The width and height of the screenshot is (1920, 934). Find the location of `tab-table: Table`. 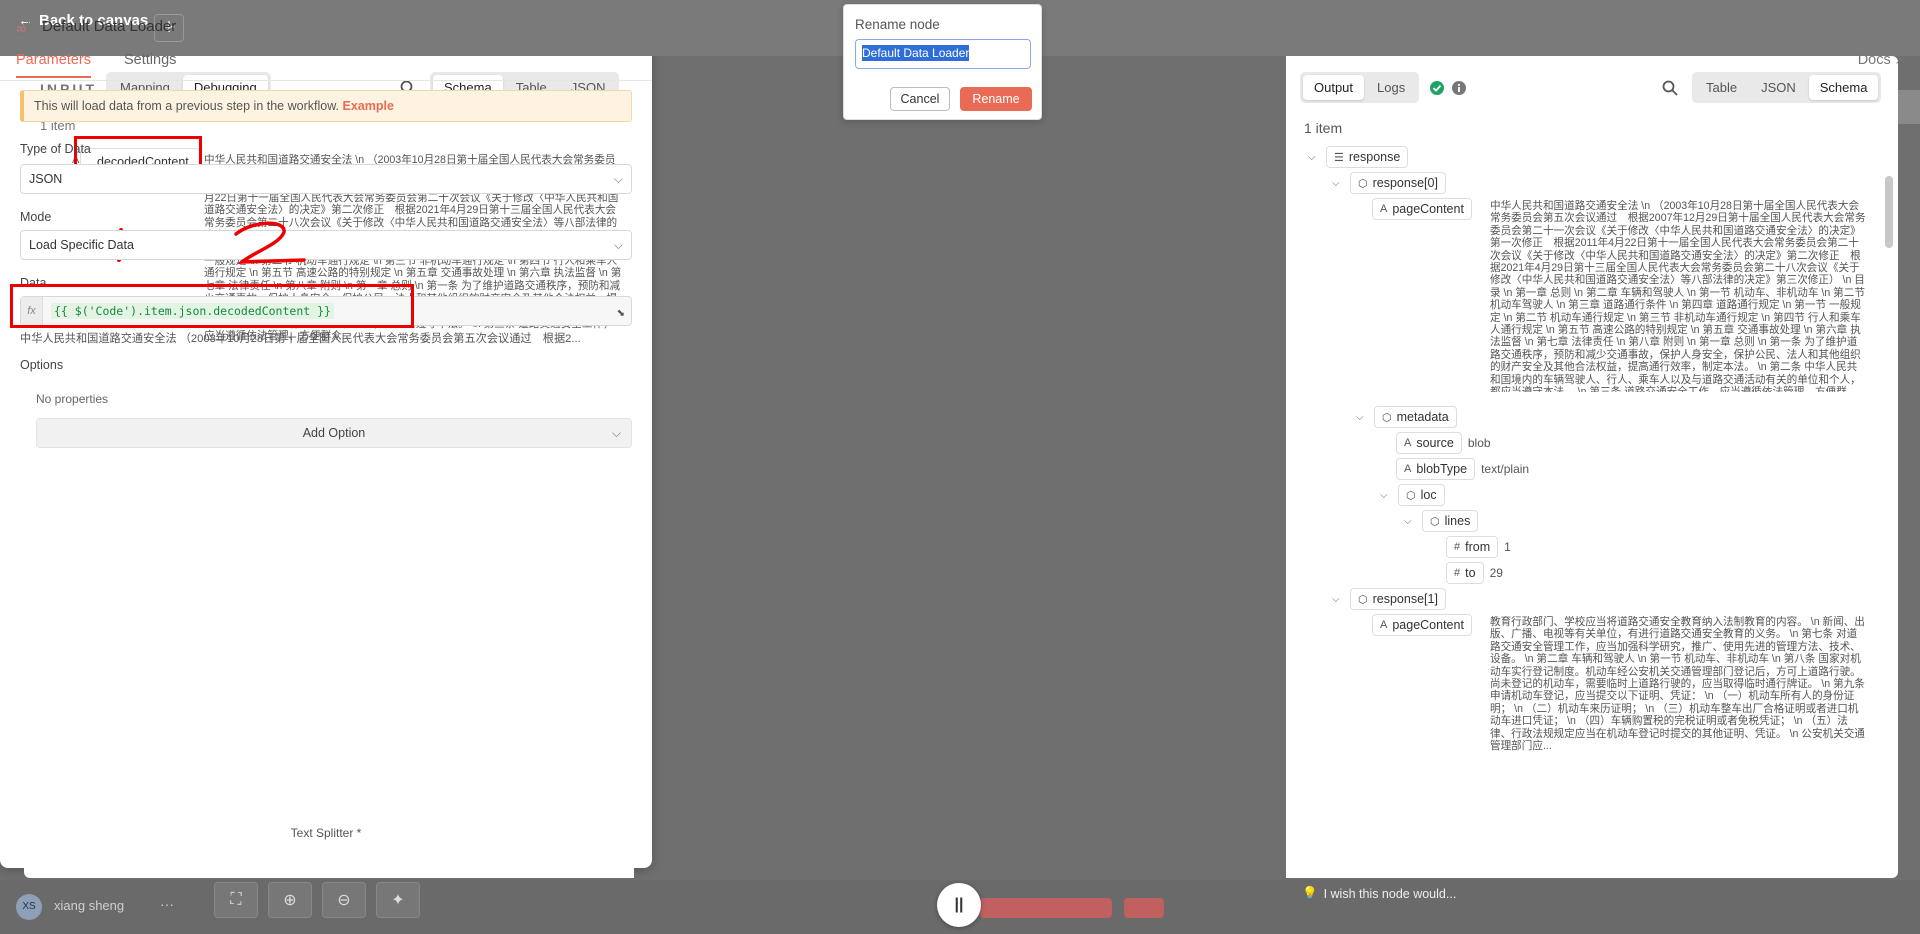

tab-table: Table is located at coordinates (1721, 87).